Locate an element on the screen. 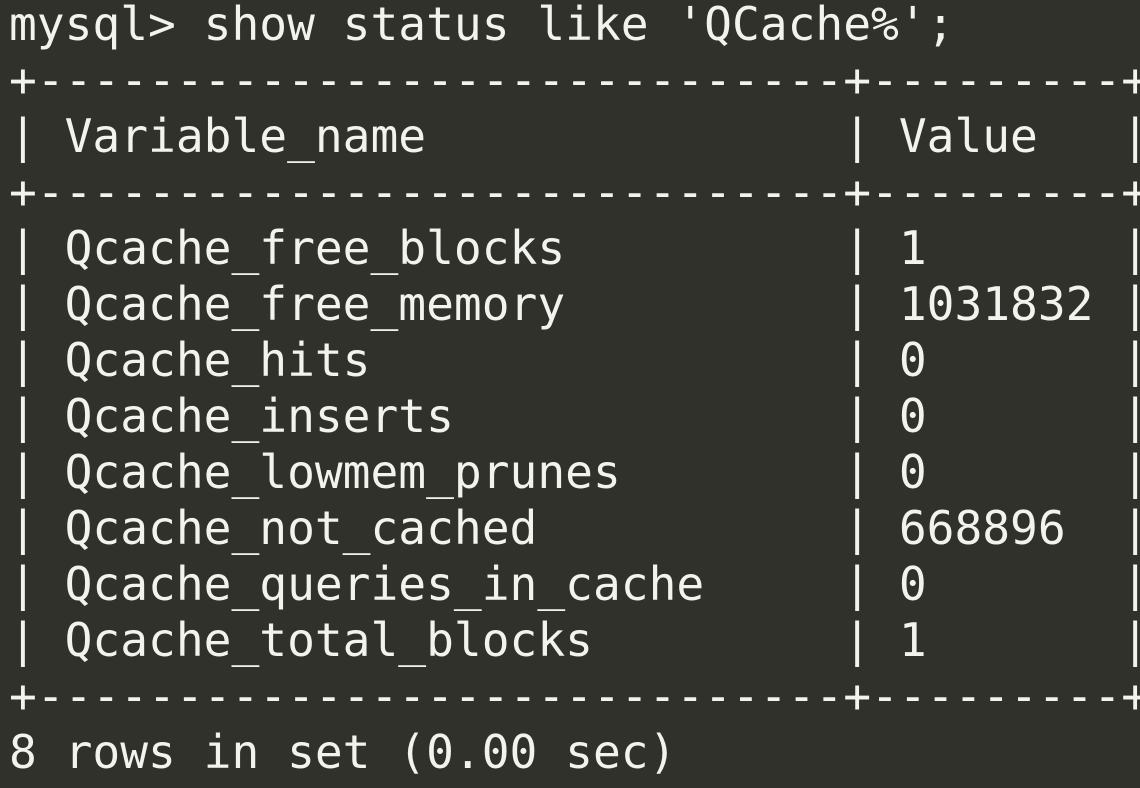 This screenshot has height=788, width=1140. table-row: | Qcache_hits | 0 | is located at coordinates (574, 360).